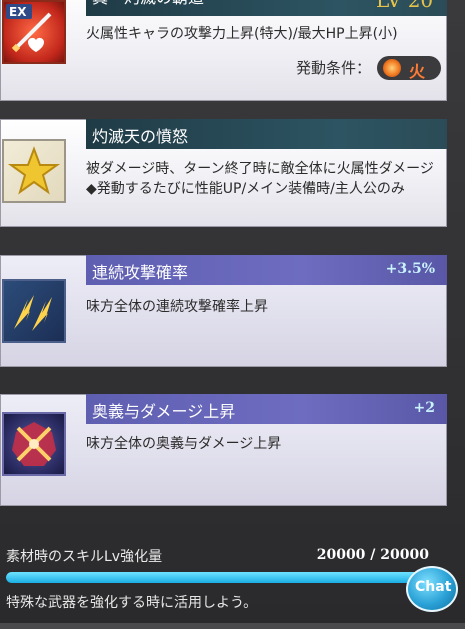  What do you see at coordinates (164, 411) in the screenshot?
I see `skill-title: 奥義与ダメージ上昇` at bounding box center [164, 411].